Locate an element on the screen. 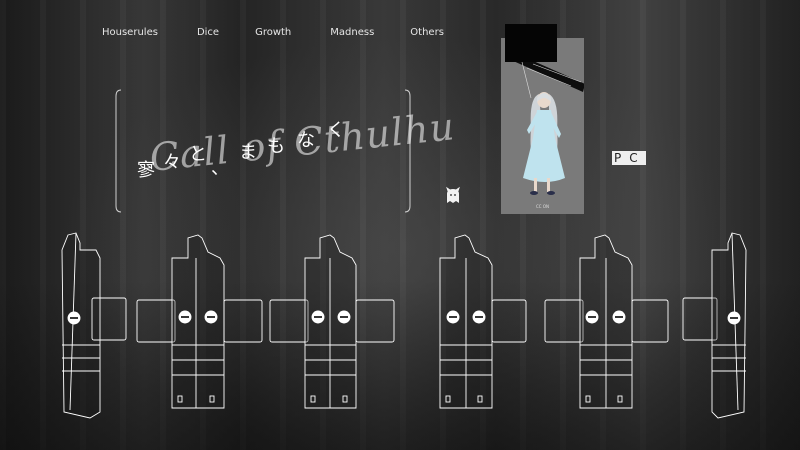 This screenshot has width=800, height=450. title-char: く is located at coordinates (336, 130).